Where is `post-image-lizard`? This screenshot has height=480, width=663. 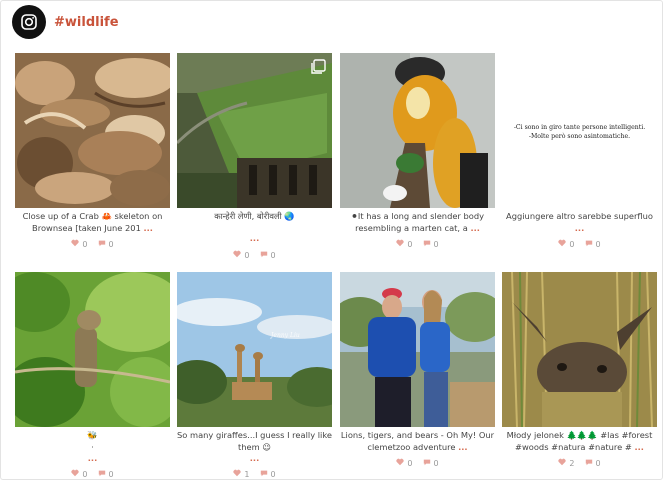 post-image-lizard is located at coordinates (92, 349).